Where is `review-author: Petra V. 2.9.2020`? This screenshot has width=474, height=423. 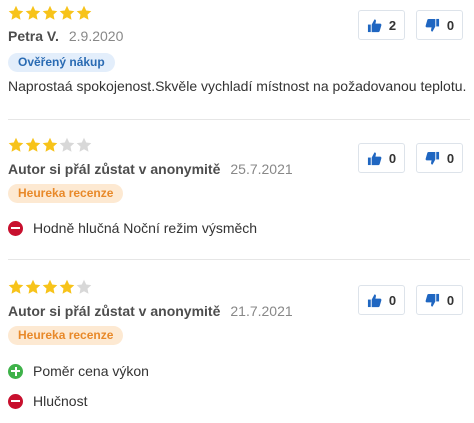 review-author: Petra V. 2.9.2020 is located at coordinates (65, 36).